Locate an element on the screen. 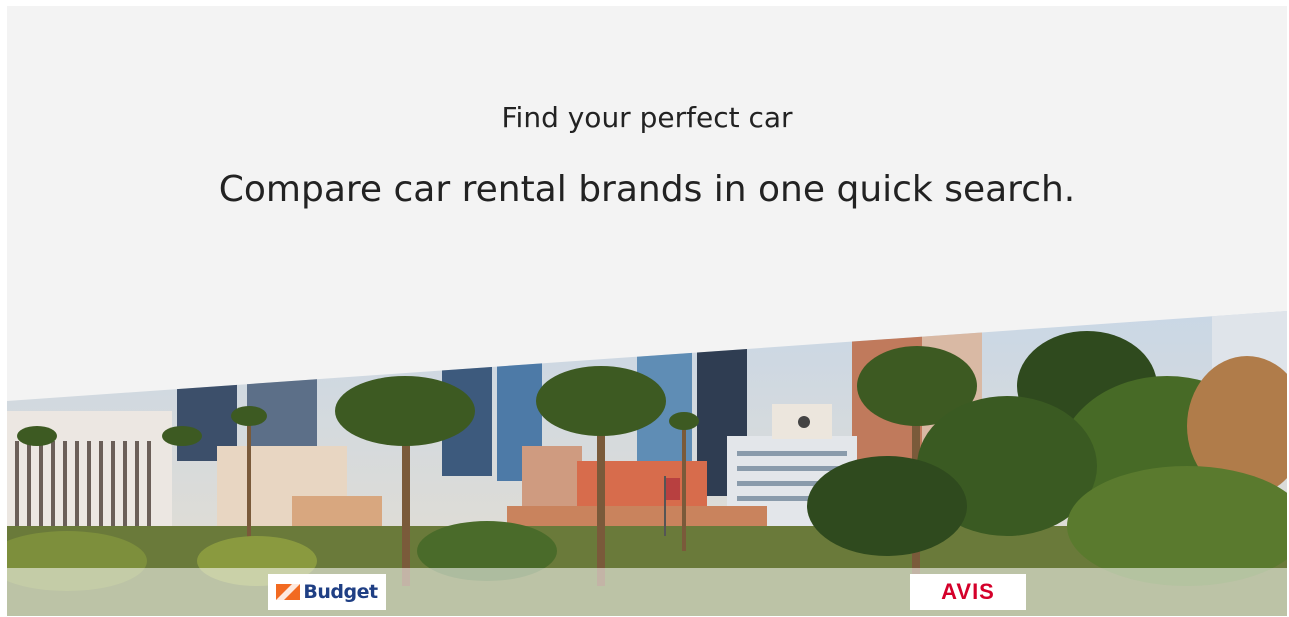  avis-logo-text: AVIS is located at coordinates (968, 591).